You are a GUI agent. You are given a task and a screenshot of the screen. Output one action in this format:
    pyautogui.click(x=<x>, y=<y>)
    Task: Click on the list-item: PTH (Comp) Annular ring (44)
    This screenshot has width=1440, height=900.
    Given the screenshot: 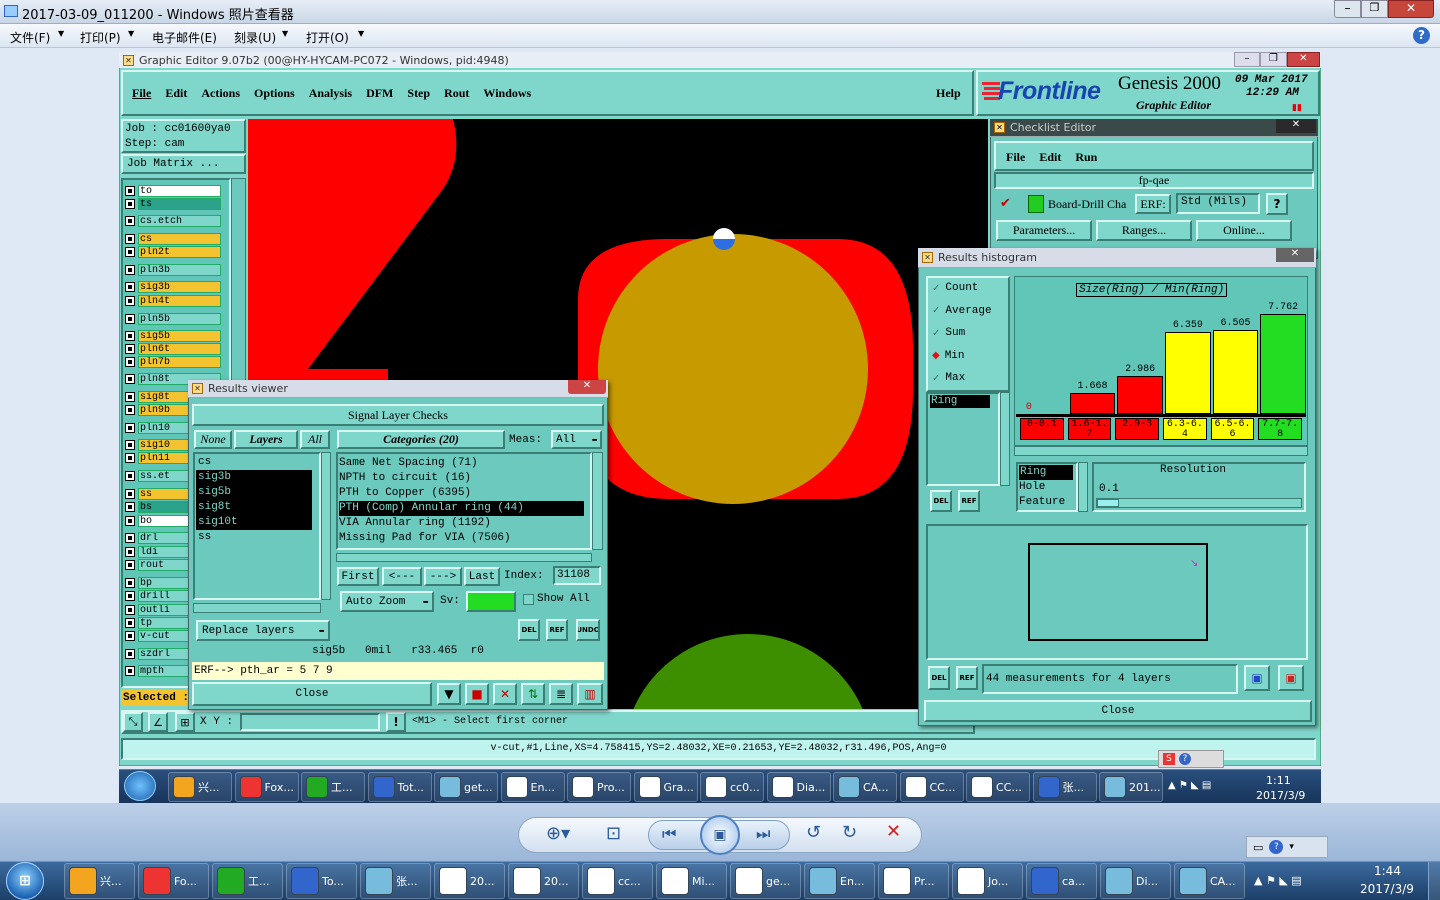 What is the action you would take?
    pyautogui.click(x=461, y=508)
    